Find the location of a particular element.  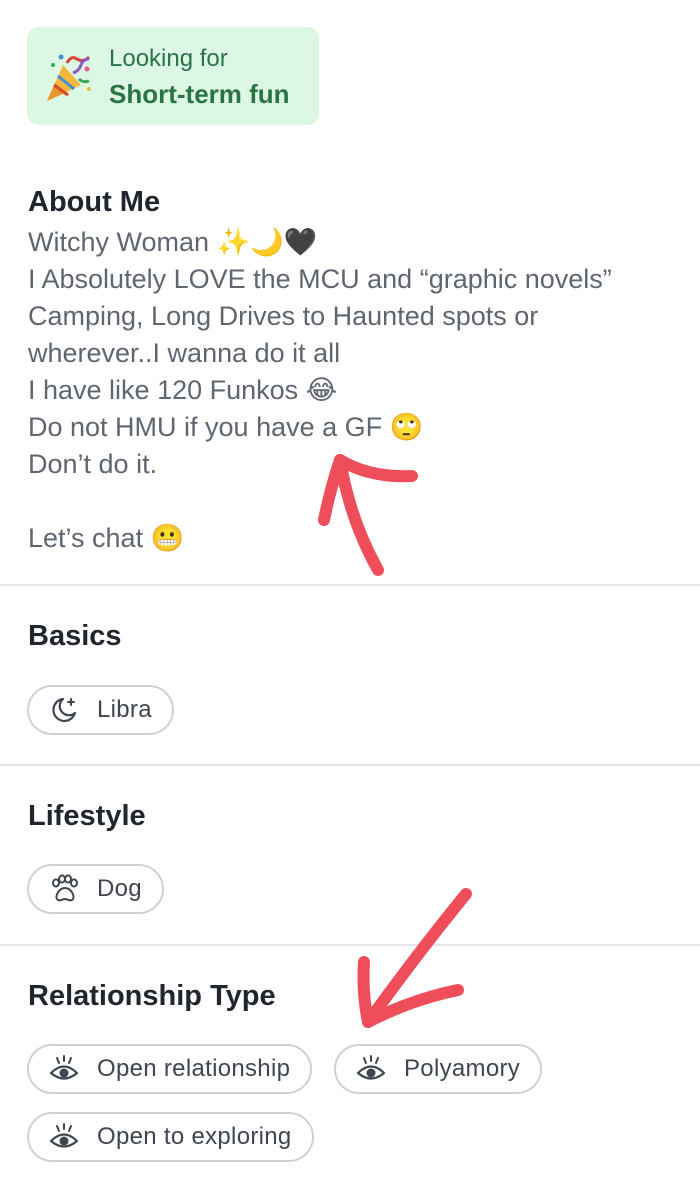

about-me-heading: About Me is located at coordinates (94, 202).